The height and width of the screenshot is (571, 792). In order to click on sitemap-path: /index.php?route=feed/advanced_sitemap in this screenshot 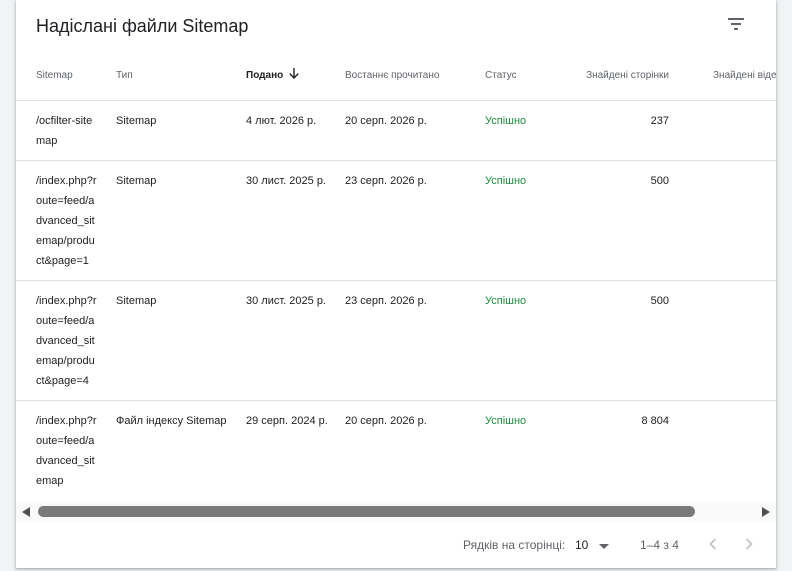, I will do `click(68, 451)`.